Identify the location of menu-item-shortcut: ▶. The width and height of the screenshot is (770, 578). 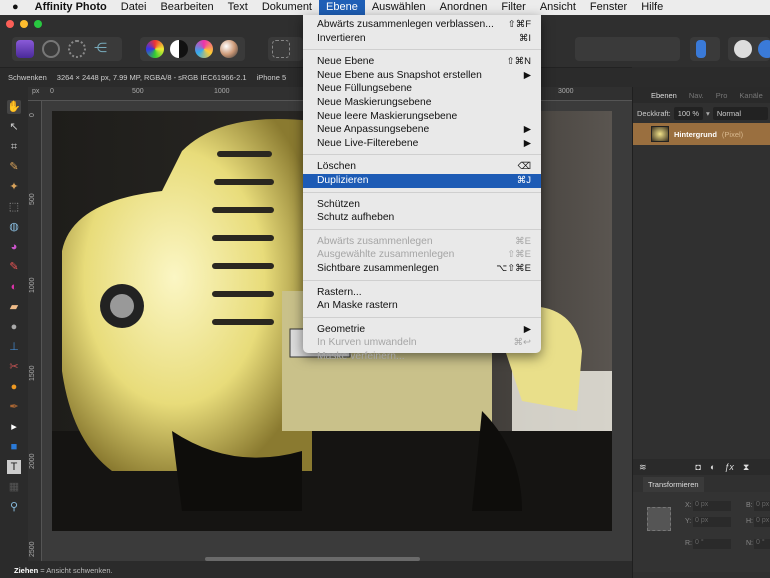
(527, 130).